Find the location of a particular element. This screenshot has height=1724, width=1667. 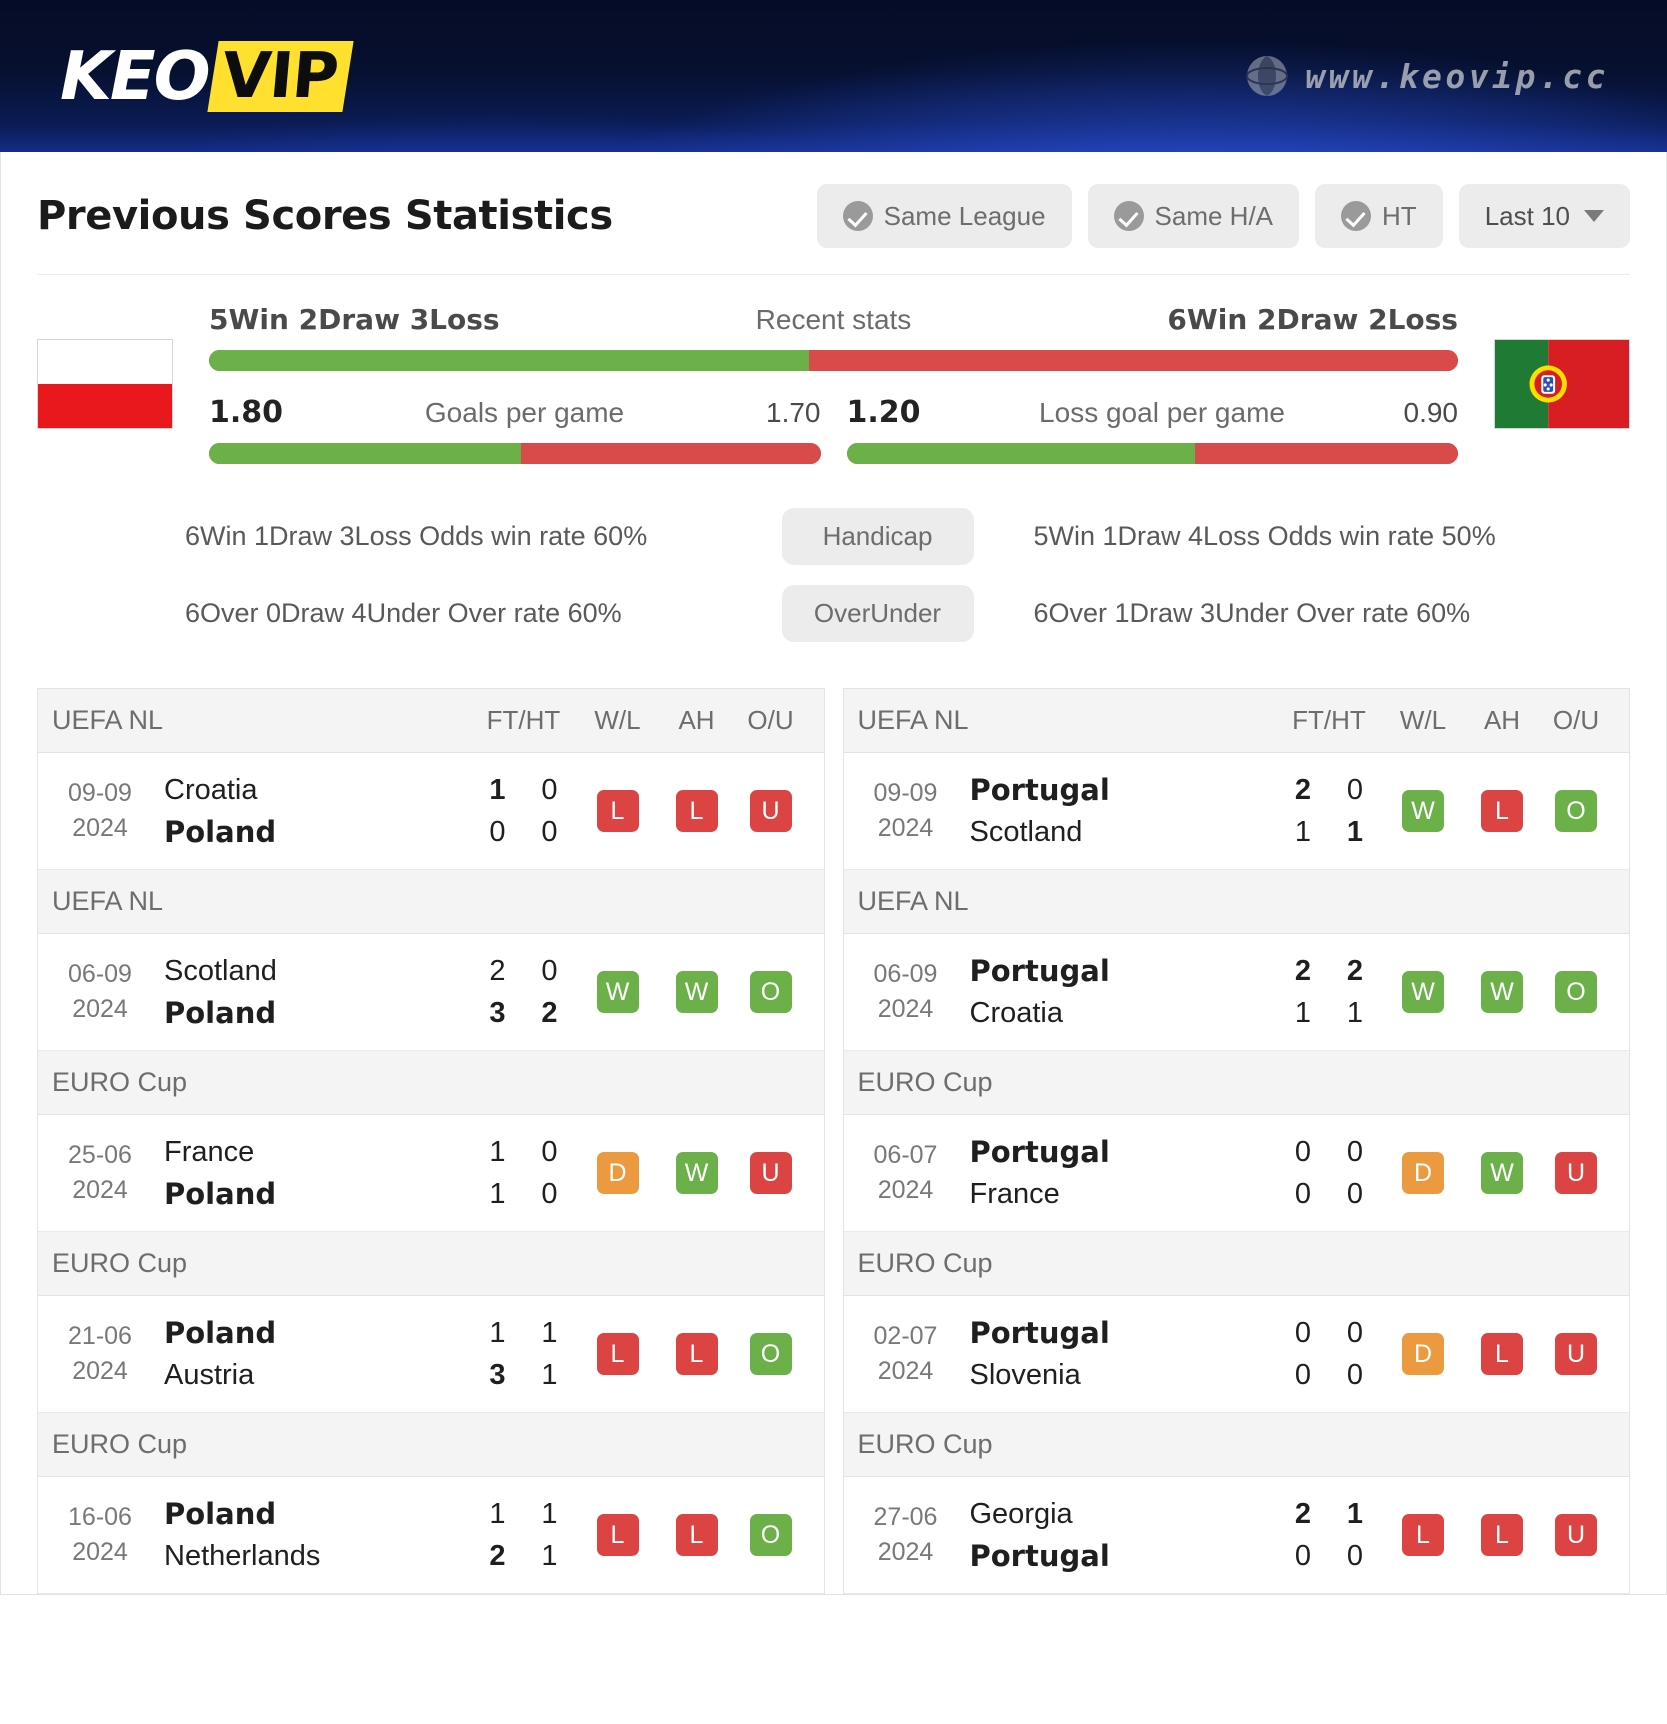

away-team-name: Scotland is located at coordinates (1026, 832).